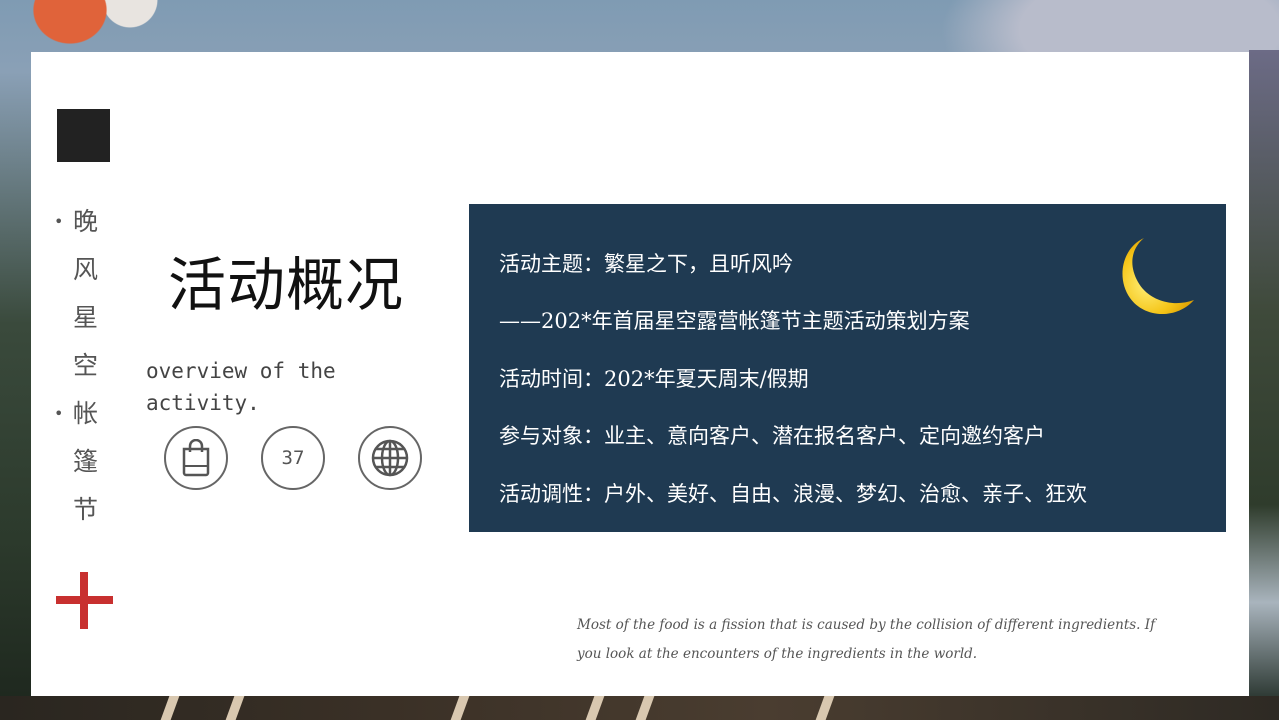 The height and width of the screenshot is (720, 1279). What do you see at coordinates (86, 509) in the screenshot?
I see `vertical-char-text: 节` at bounding box center [86, 509].